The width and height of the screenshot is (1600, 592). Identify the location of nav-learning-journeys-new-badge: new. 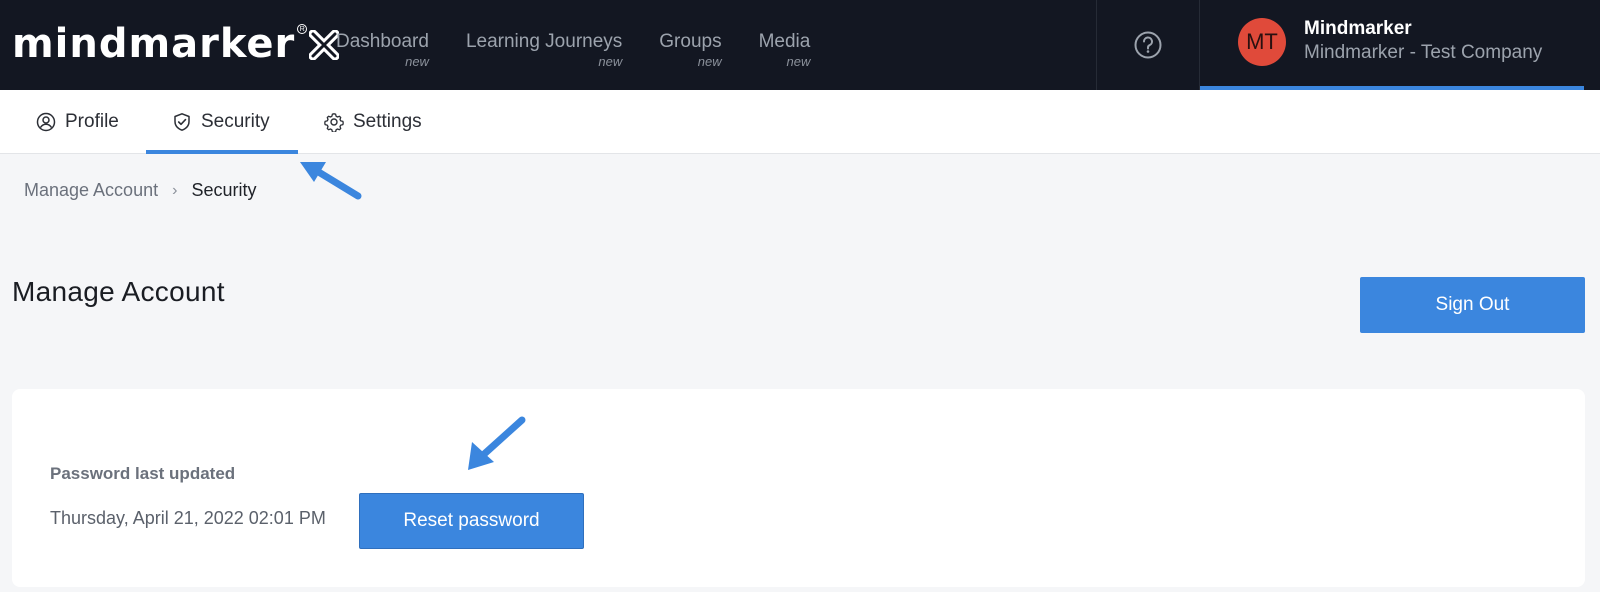
(610, 61).